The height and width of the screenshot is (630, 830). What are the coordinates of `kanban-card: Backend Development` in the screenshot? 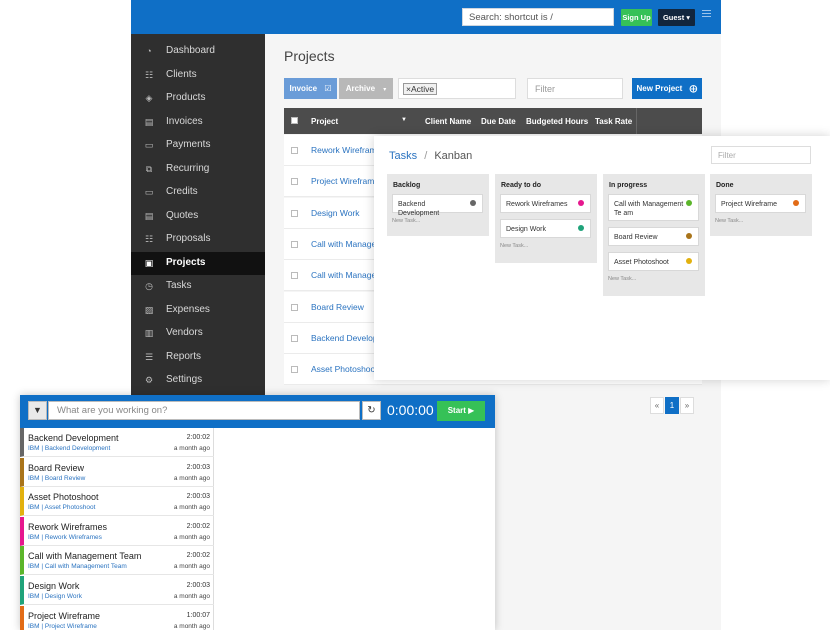 It's located at (437, 205).